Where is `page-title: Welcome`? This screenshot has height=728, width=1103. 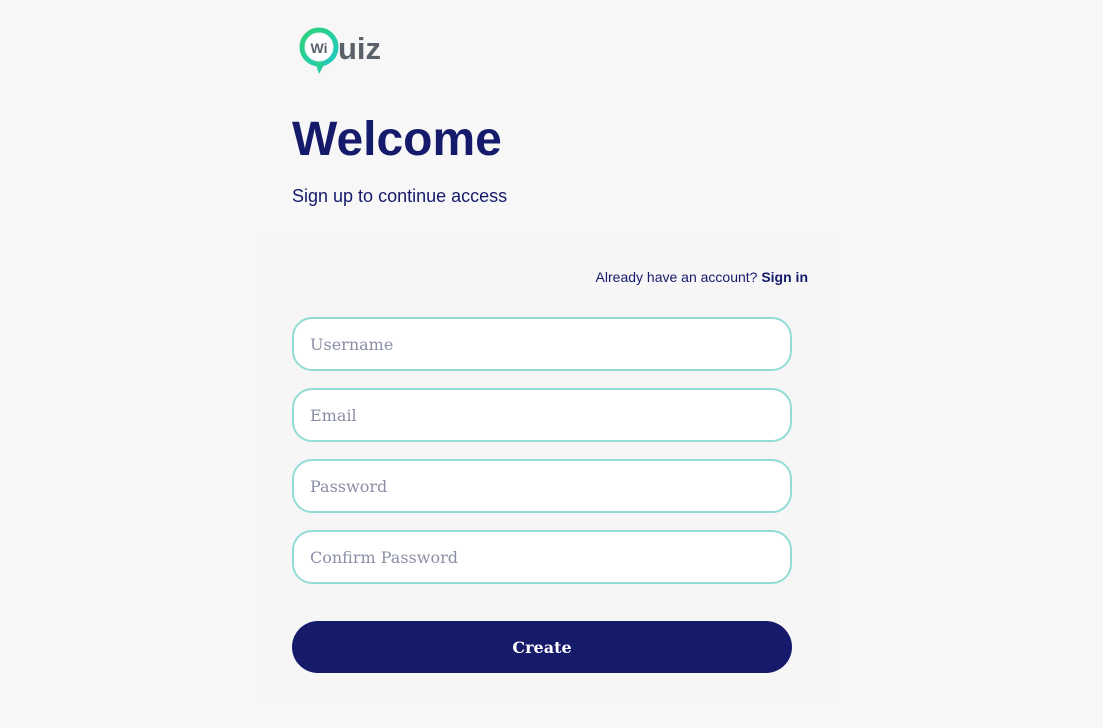 page-title: Welcome is located at coordinates (397, 139).